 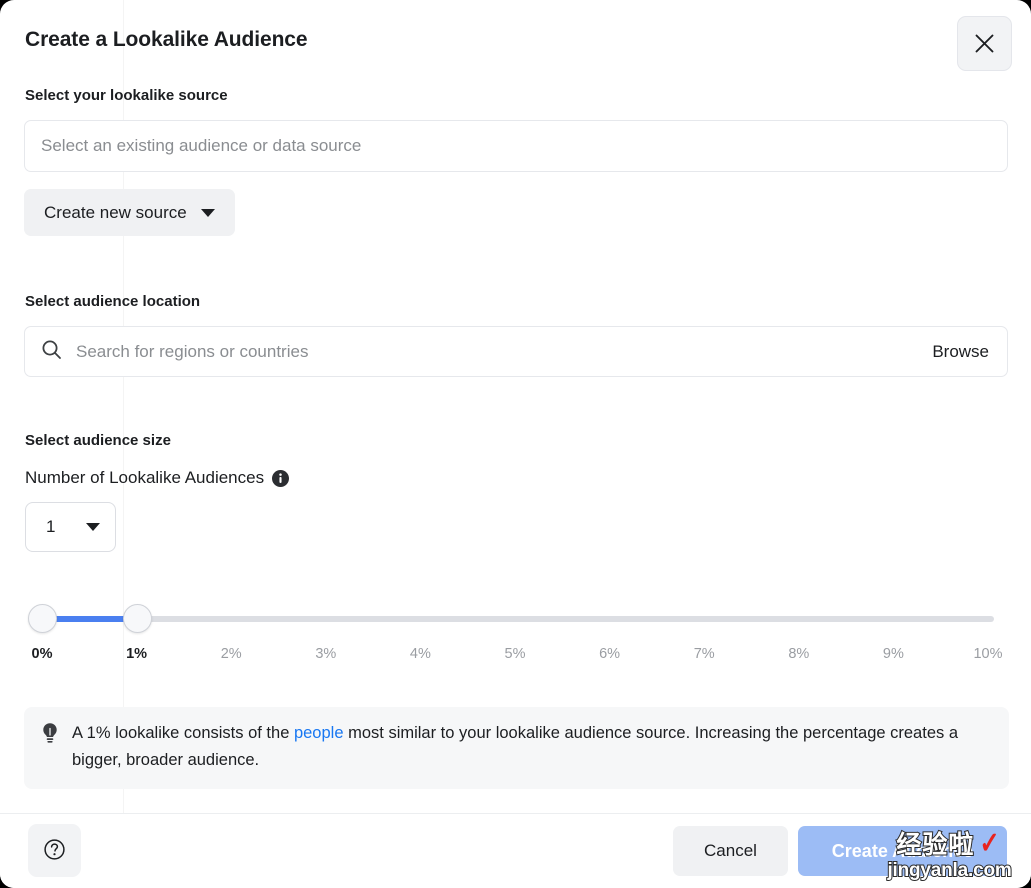 What do you see at coordinates (42, 654) in the screenshot?
I see `slider-tick-0pct: 0%` at bounding box center [42, 654].